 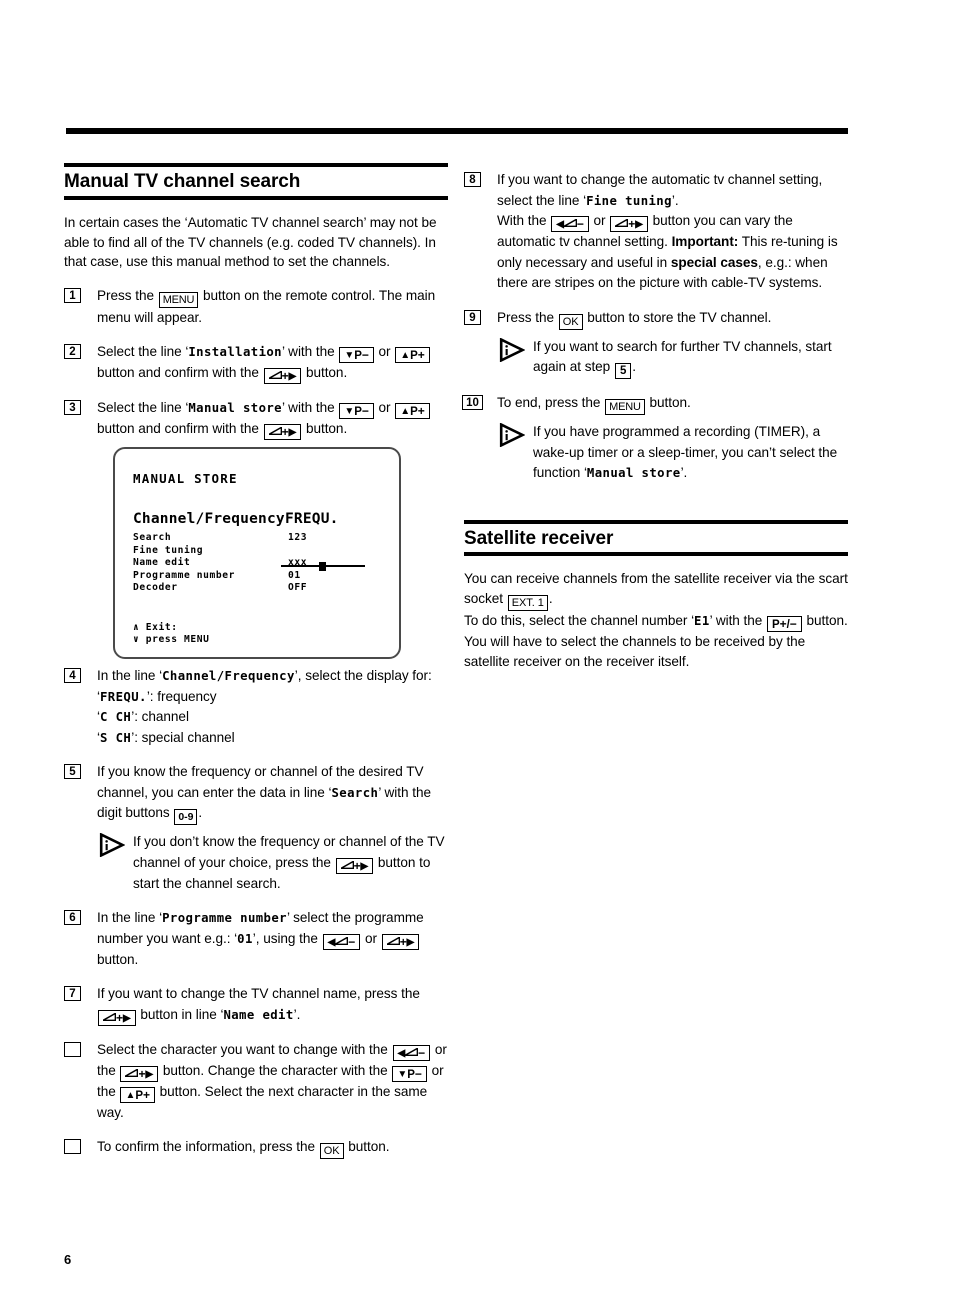 What do you see at coordinates (472, 179) in the screenshot?
I see `step-number: 8` at bounding box center [472, 179].